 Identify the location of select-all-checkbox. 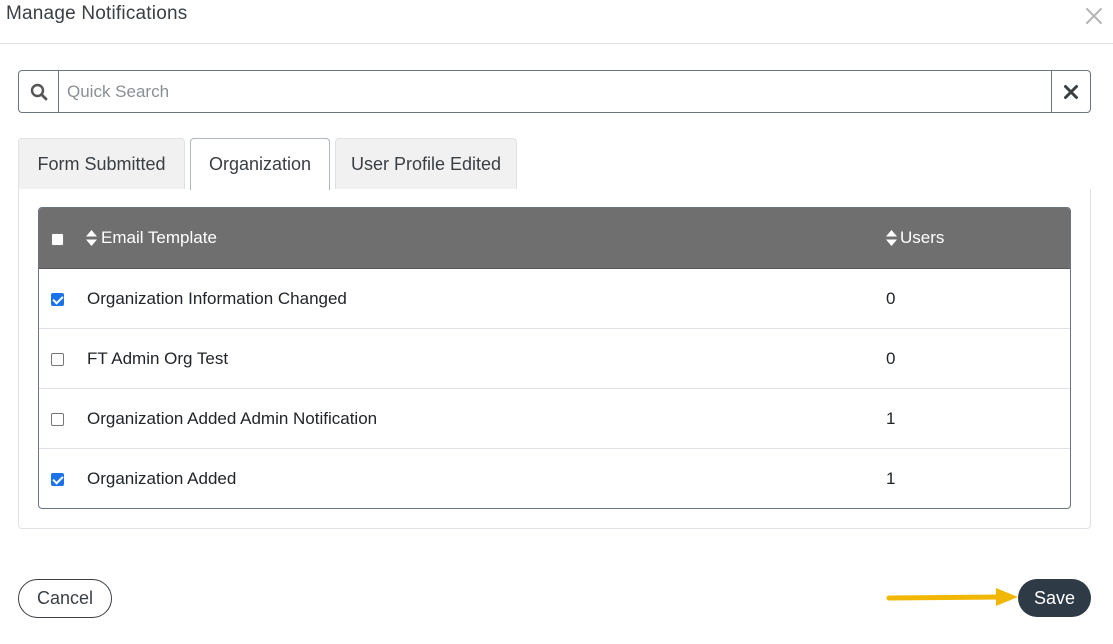
(57, 239).